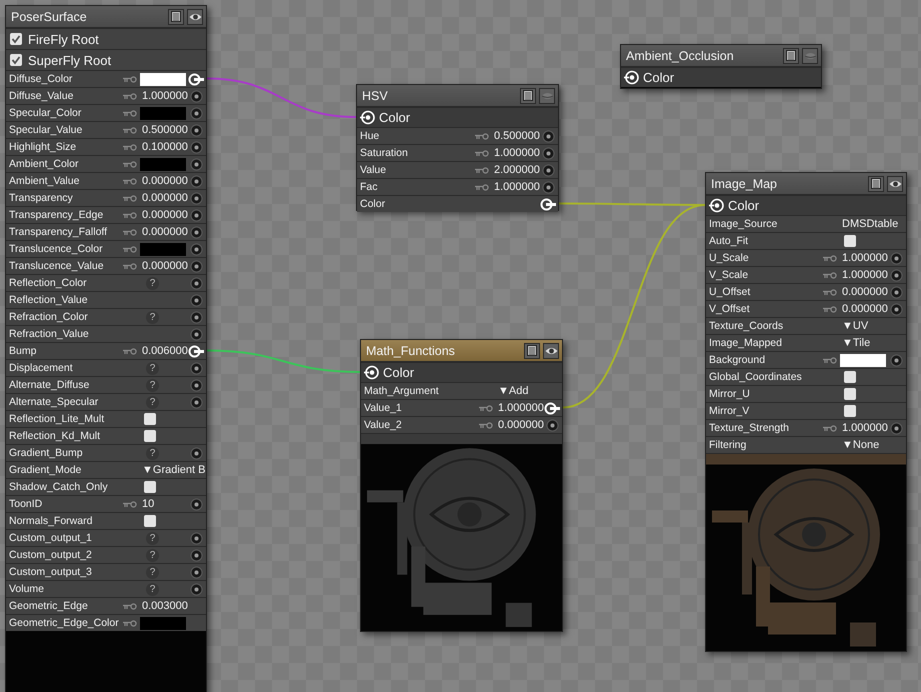 This screenshot has height=692, width=921. I want to click on dropdown: ▼None, so click(860, 445).